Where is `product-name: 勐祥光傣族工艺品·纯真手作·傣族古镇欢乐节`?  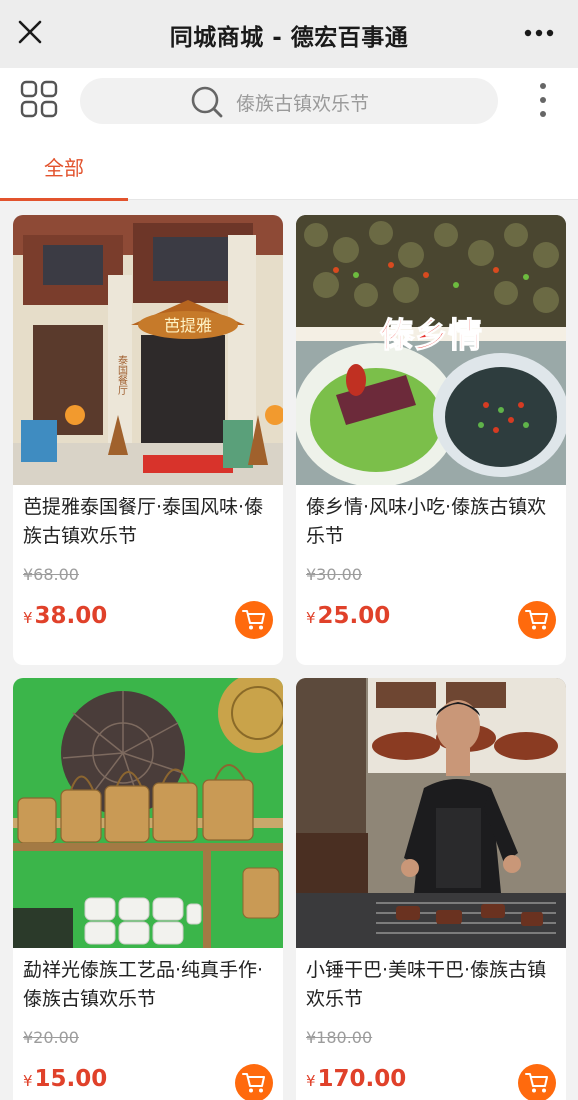
product-name: 勐祥光傣族工艺品·纯真手作·傣族古镇欢乐节 is located at coordinates (150, 985).